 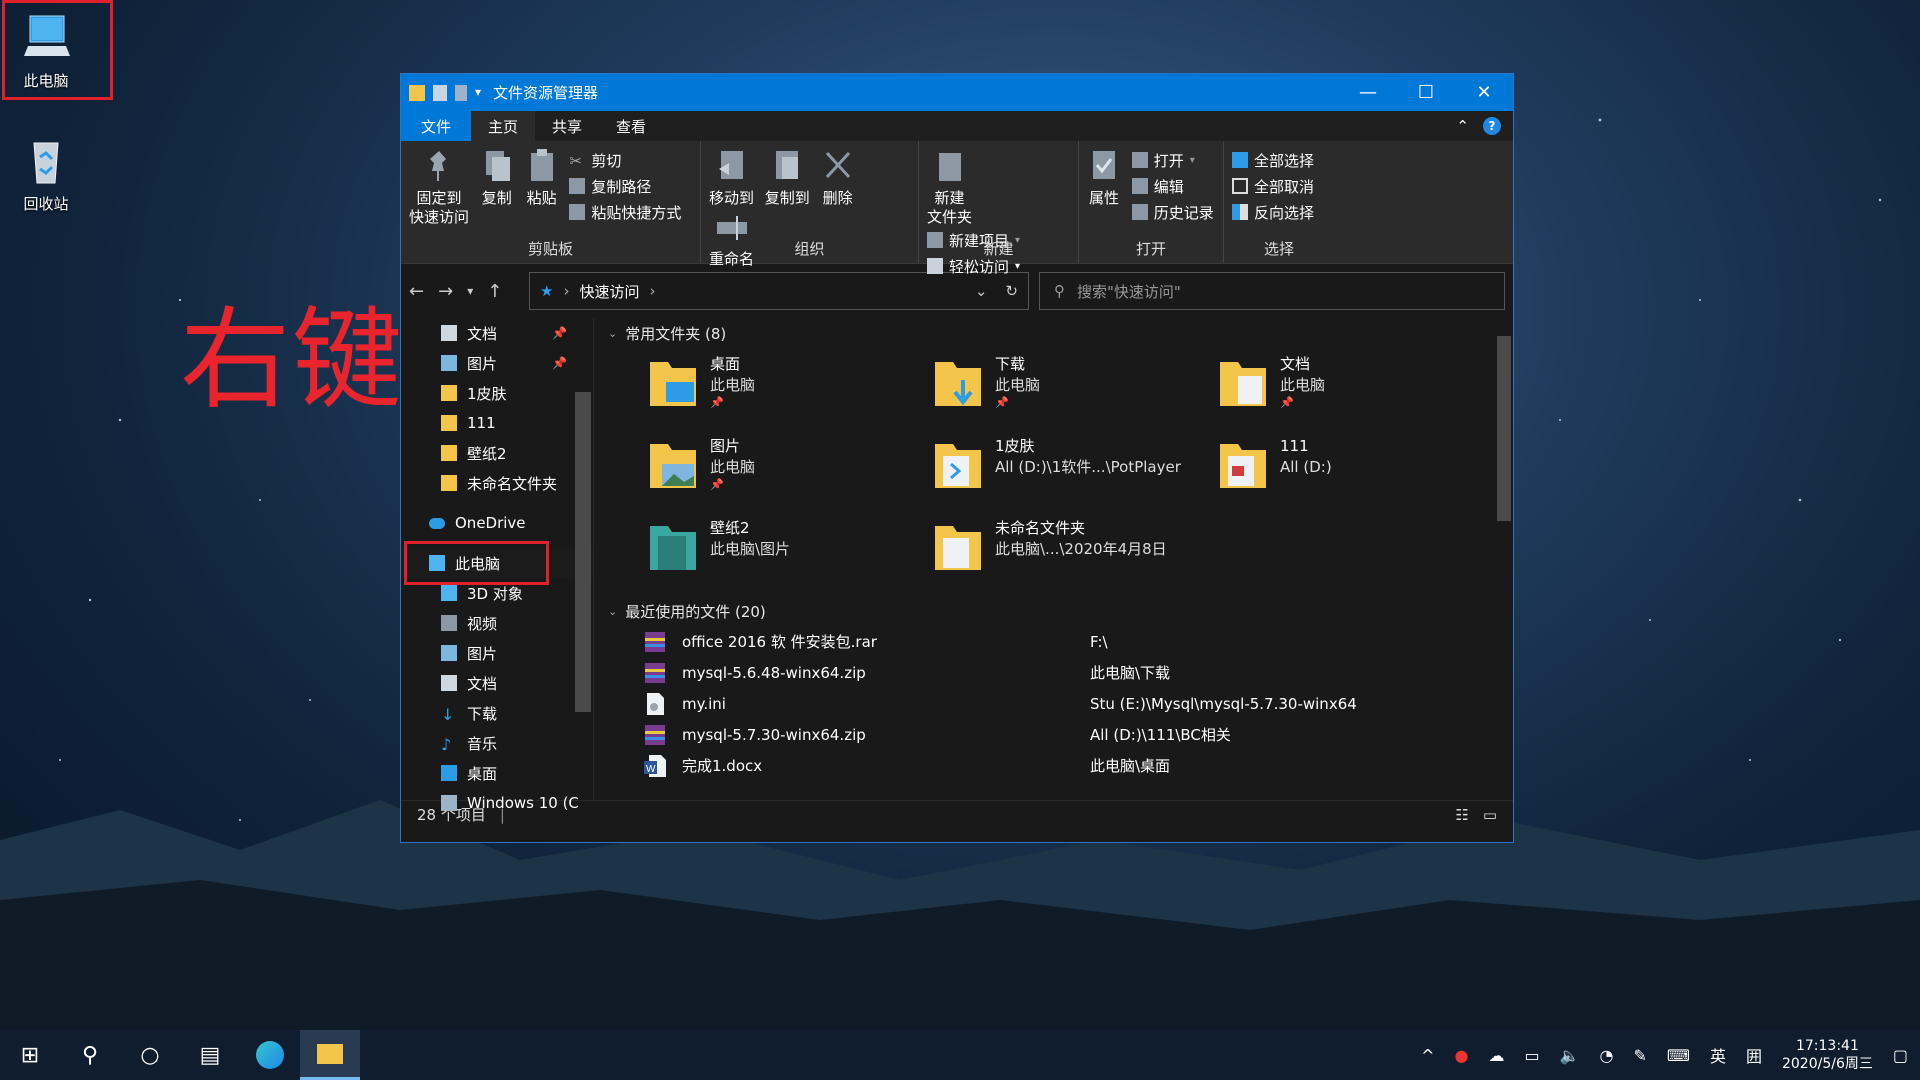 I want to click on list-item: mysql-5.6.48-winx64.zip 此电脑\下载, so click(x=1077, y=672).